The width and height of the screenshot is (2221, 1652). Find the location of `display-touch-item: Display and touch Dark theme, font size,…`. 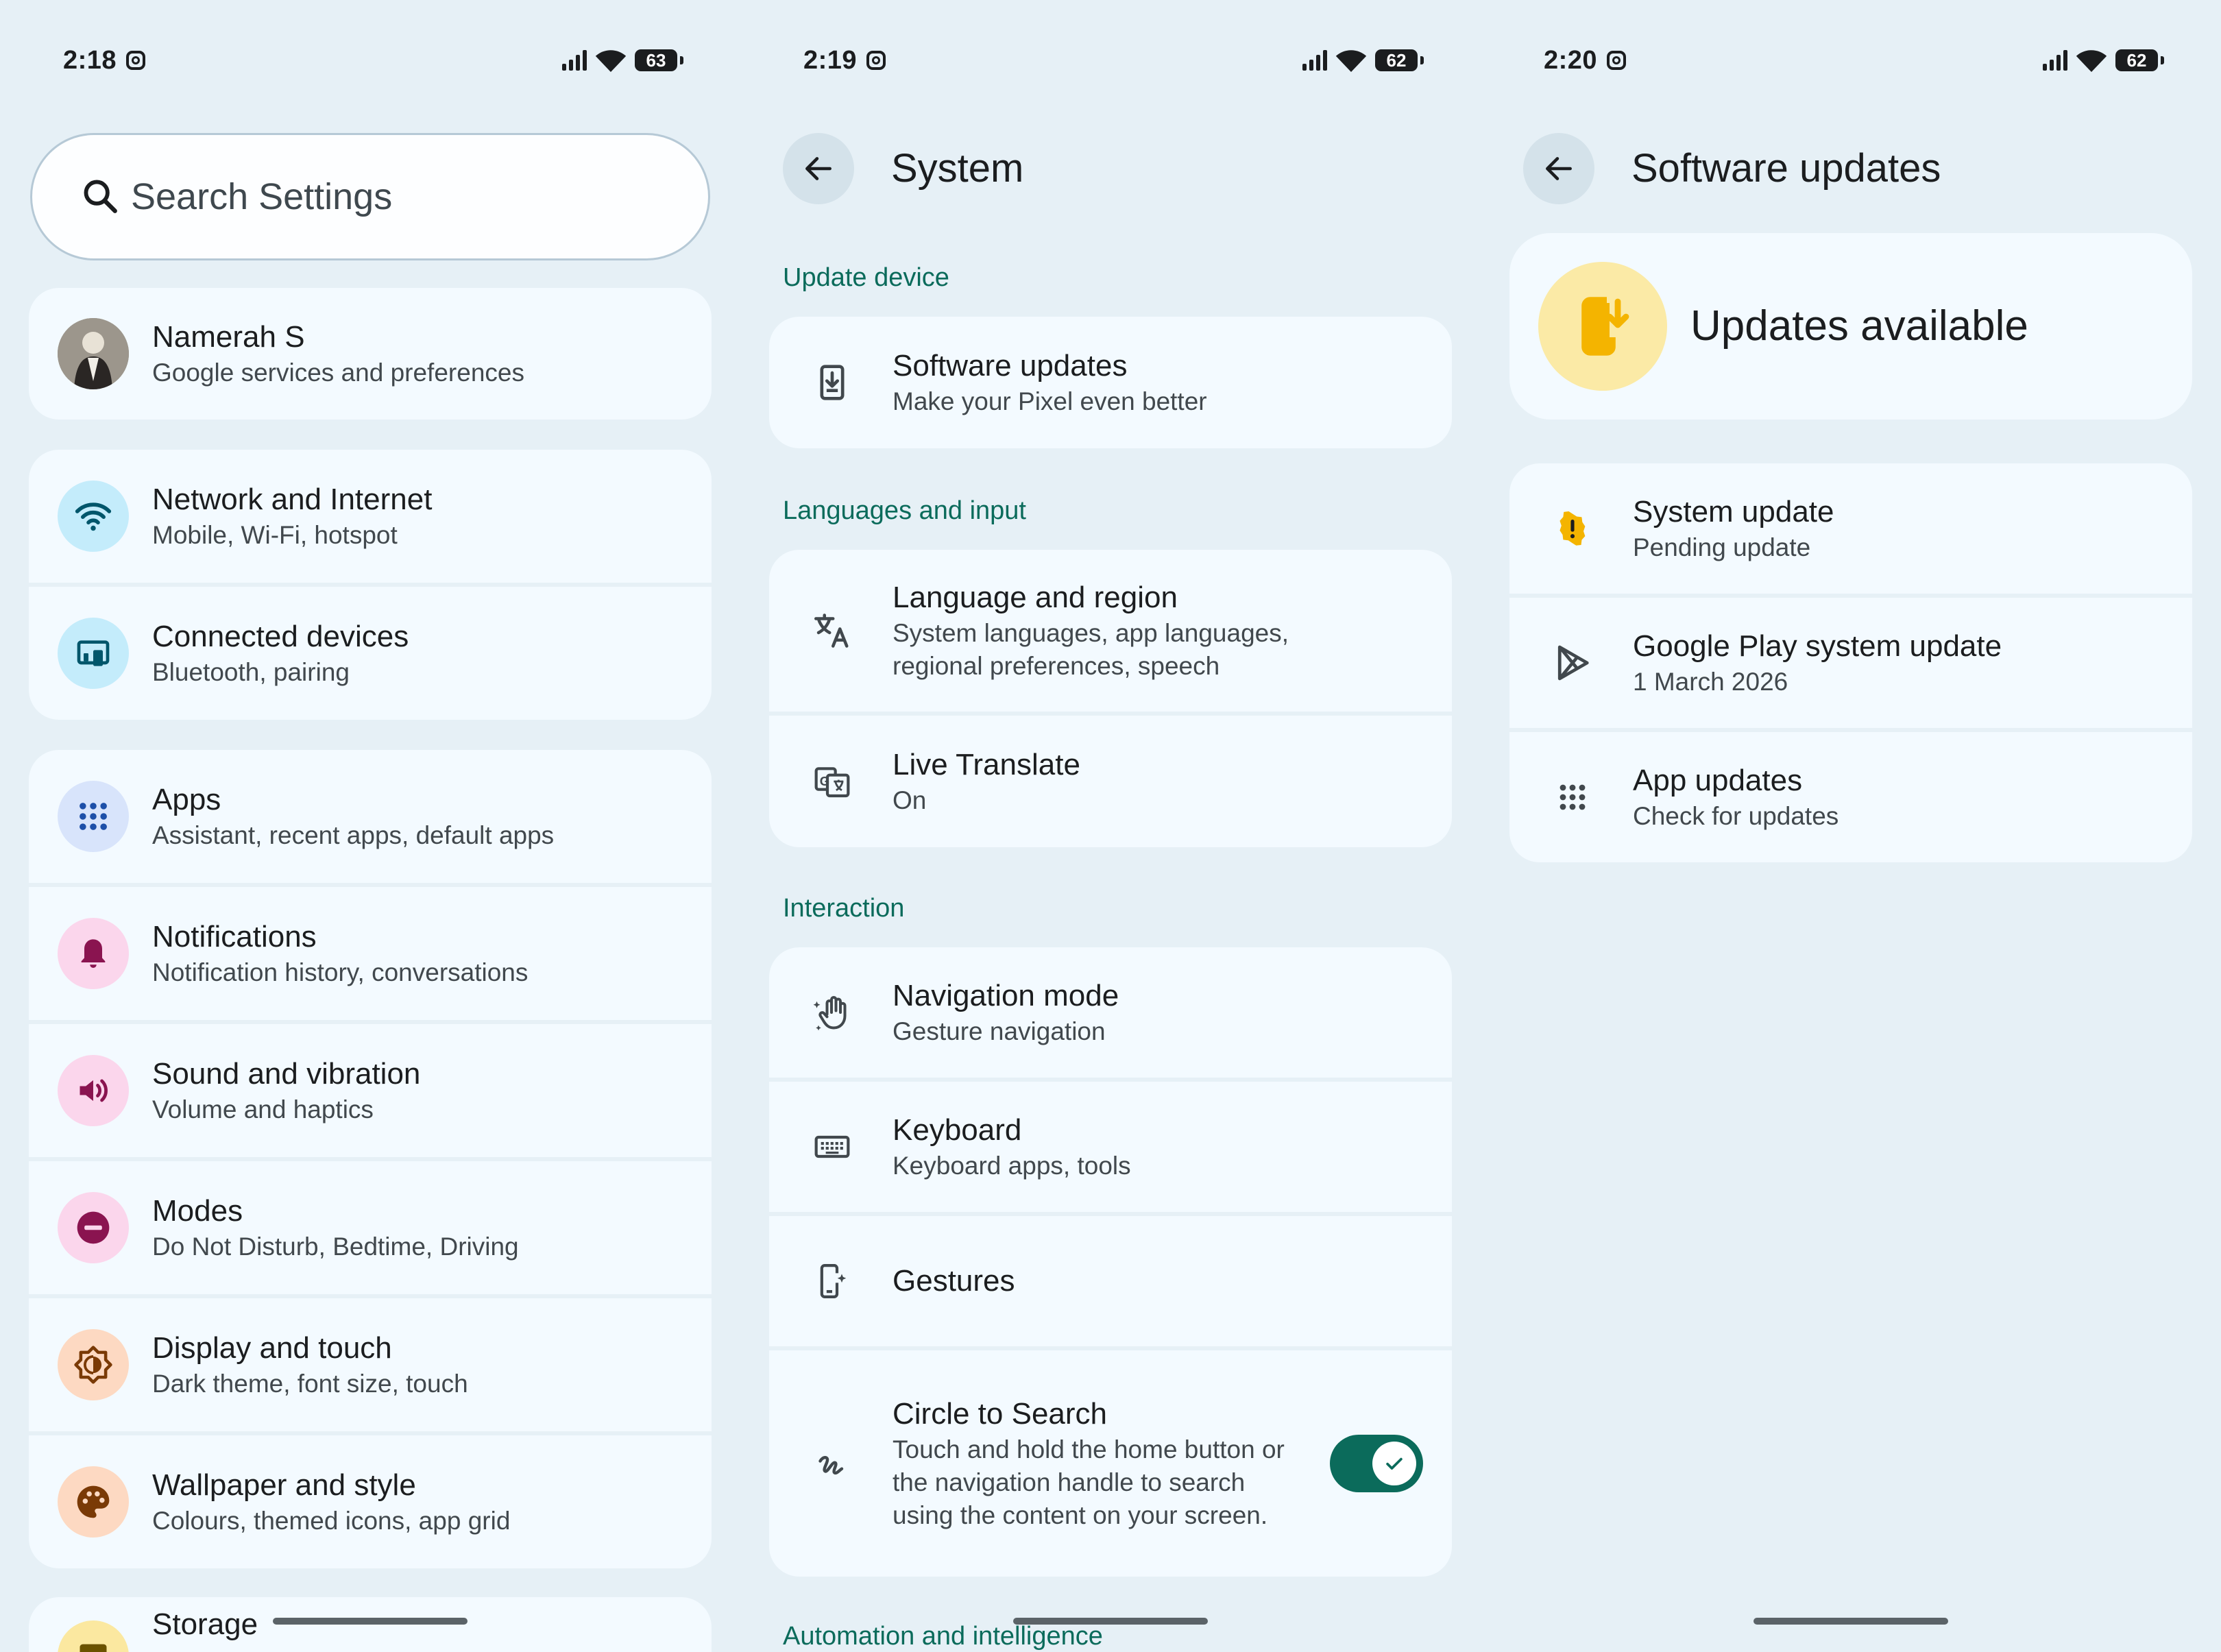

display-touch-item: Display and touch Dark theme, font size,… is located at coordinates (370, 1364).